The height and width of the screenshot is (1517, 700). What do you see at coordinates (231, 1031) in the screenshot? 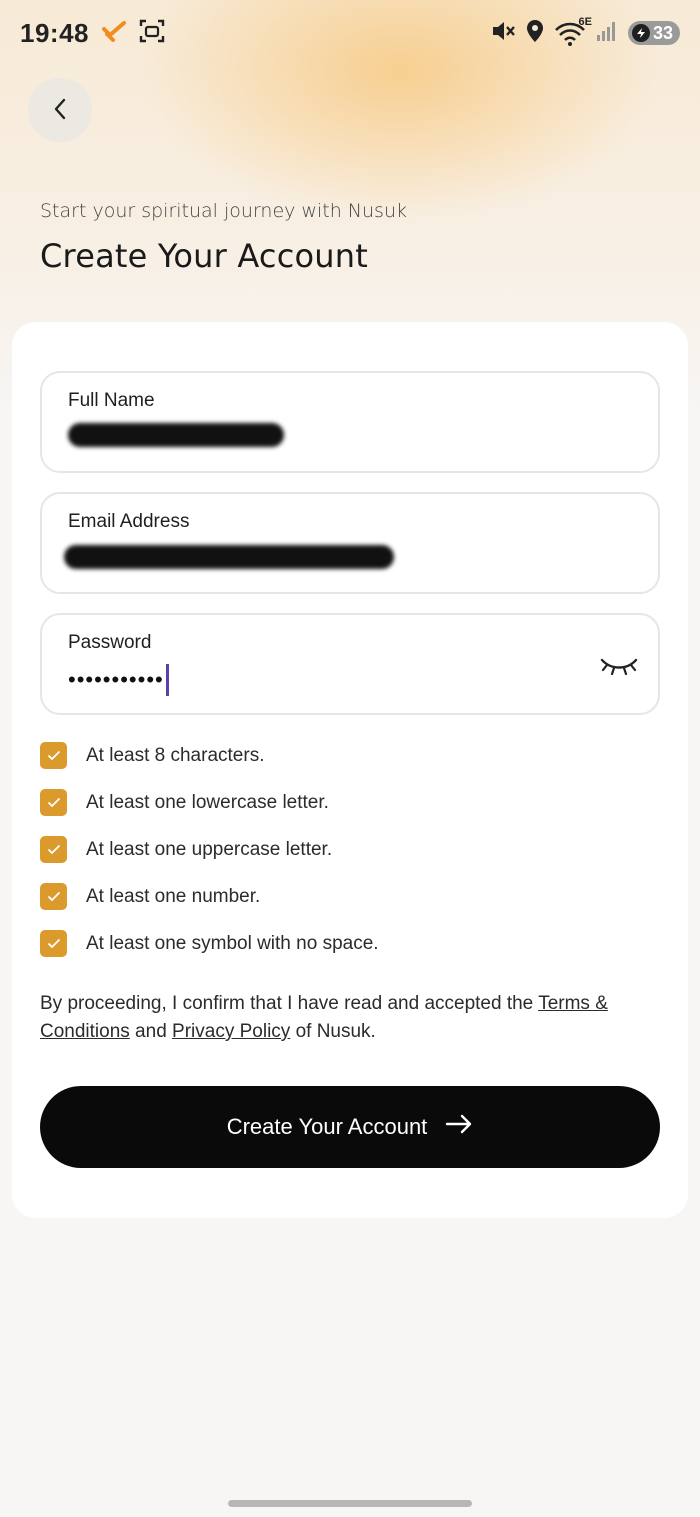
I see `privacy-policy-link: Privacy Policy` at bounding box center [231, 1031].